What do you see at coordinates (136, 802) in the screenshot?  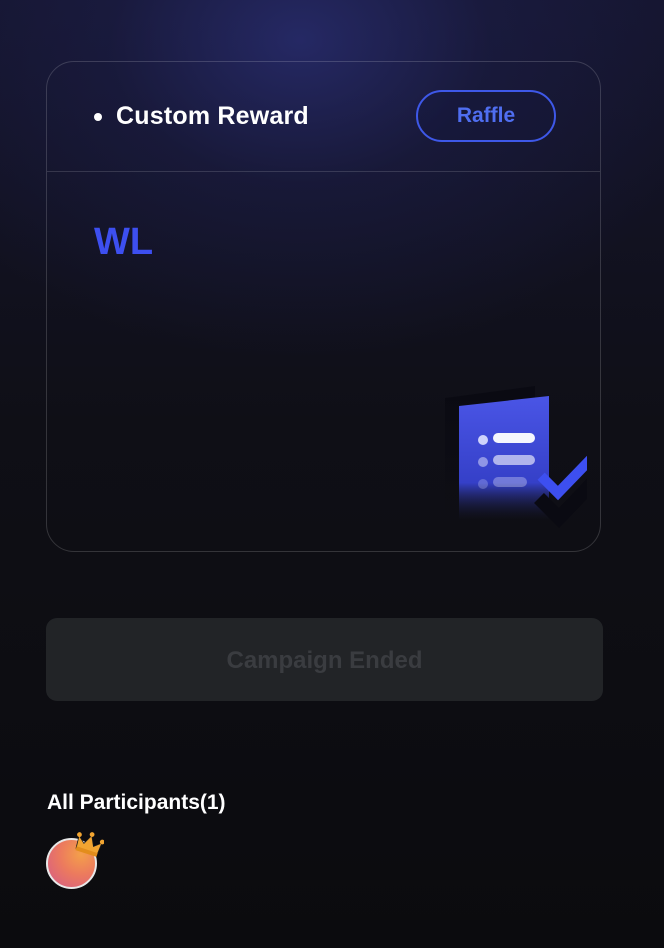 I see `participants-title: All Participants(1)` at bounding box center [136, 802].